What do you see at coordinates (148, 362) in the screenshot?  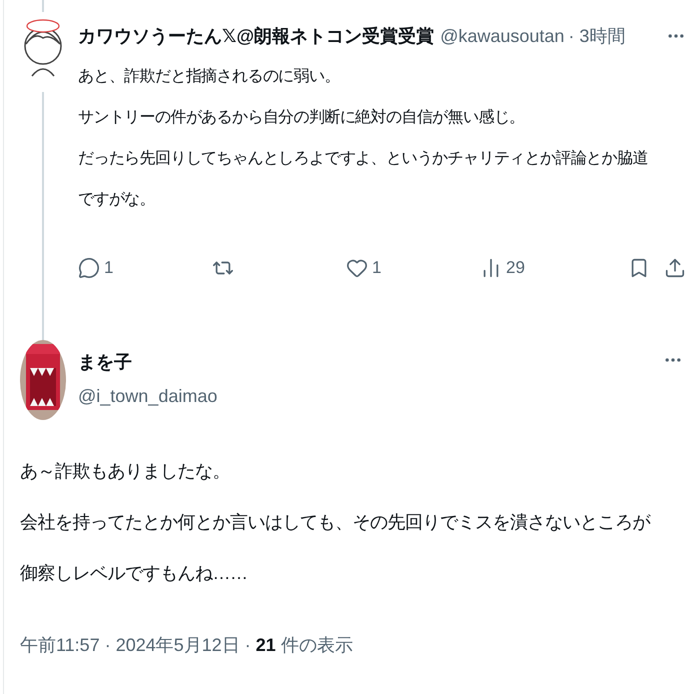 I see `author-name: まを子` at bounding box center [148, 362].